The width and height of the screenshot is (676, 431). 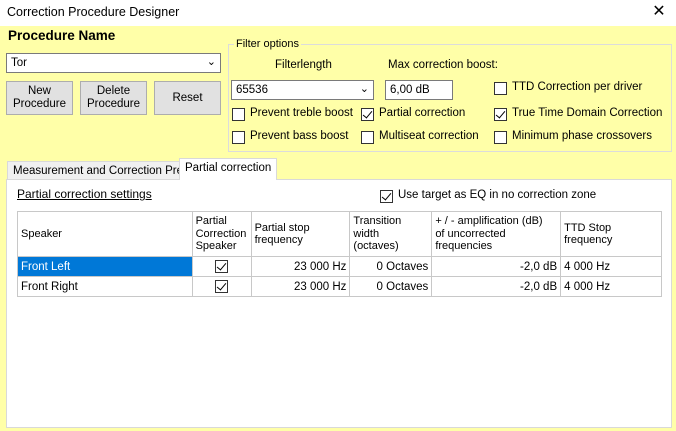 What do you see at coordinates (391, 234) in the screenshot?
I see `column-transition-width: Transition width (octaves)` at bounding box center [391, 234].